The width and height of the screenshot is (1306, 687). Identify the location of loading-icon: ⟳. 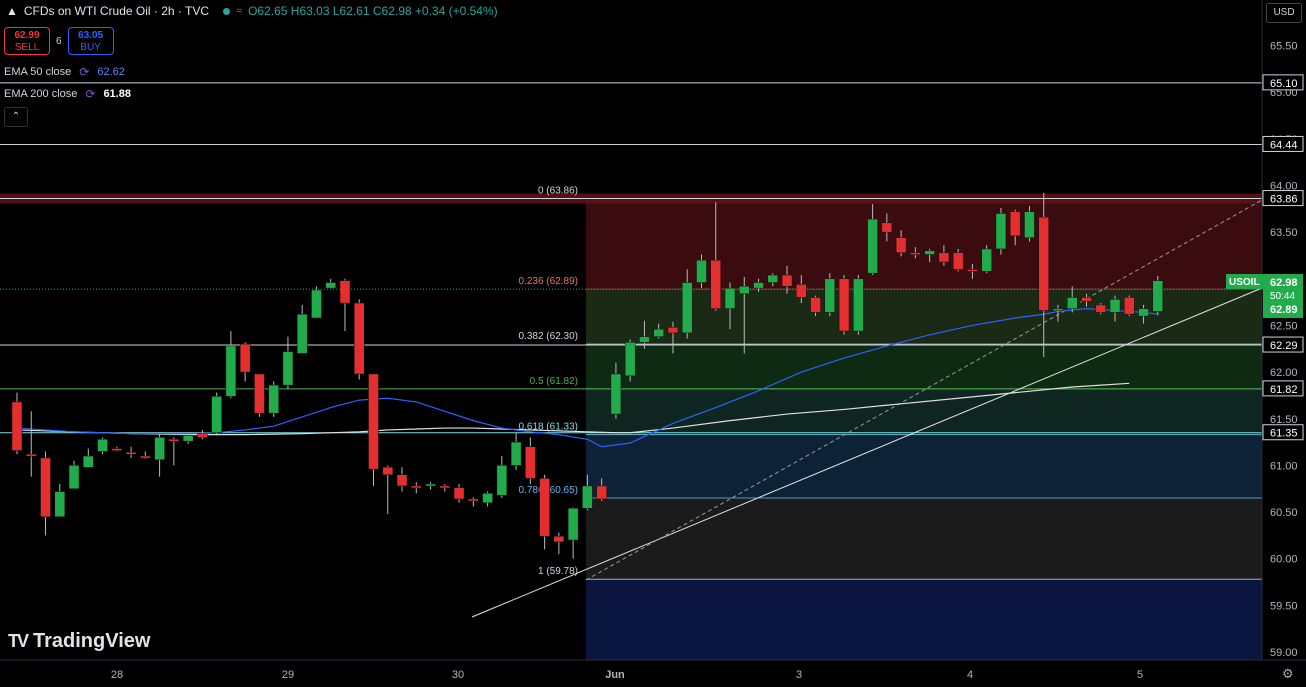
(84, 72).